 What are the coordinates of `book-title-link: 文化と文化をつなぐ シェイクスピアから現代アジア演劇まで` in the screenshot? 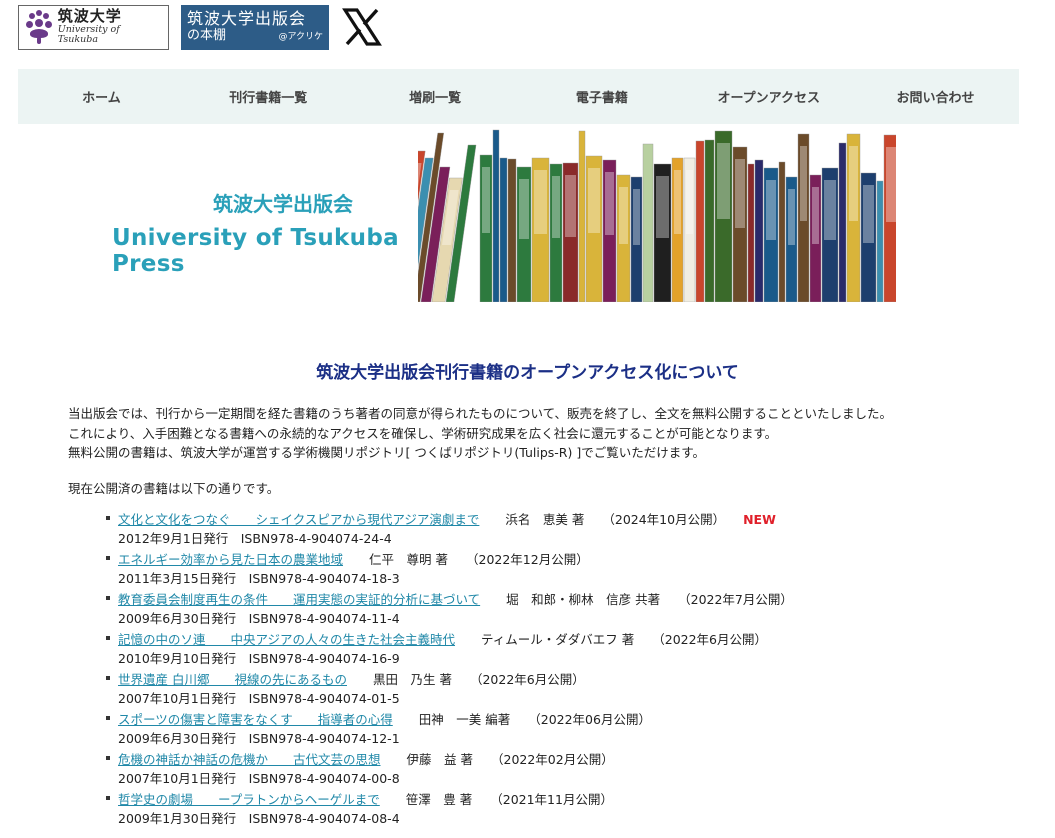 It's located at (298, 519).